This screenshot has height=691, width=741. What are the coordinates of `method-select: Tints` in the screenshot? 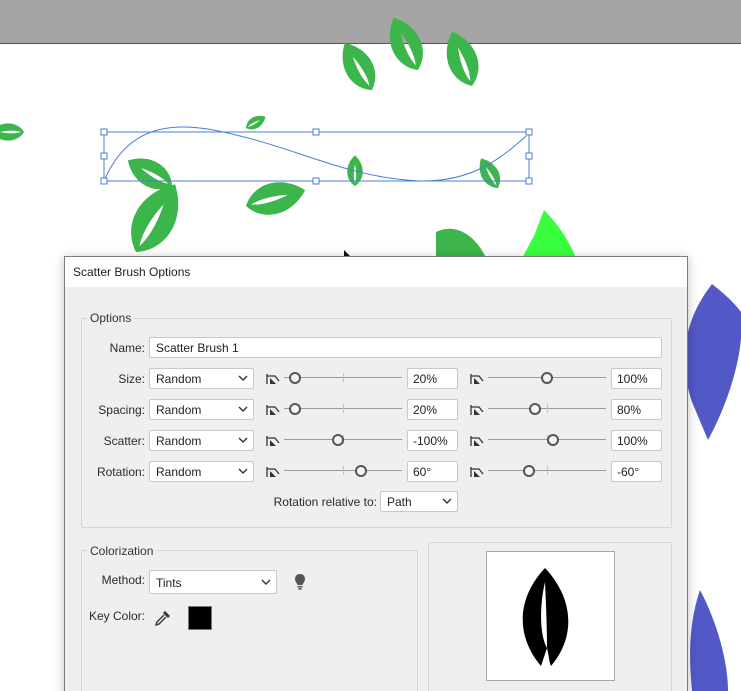 It's located at (213, 582).